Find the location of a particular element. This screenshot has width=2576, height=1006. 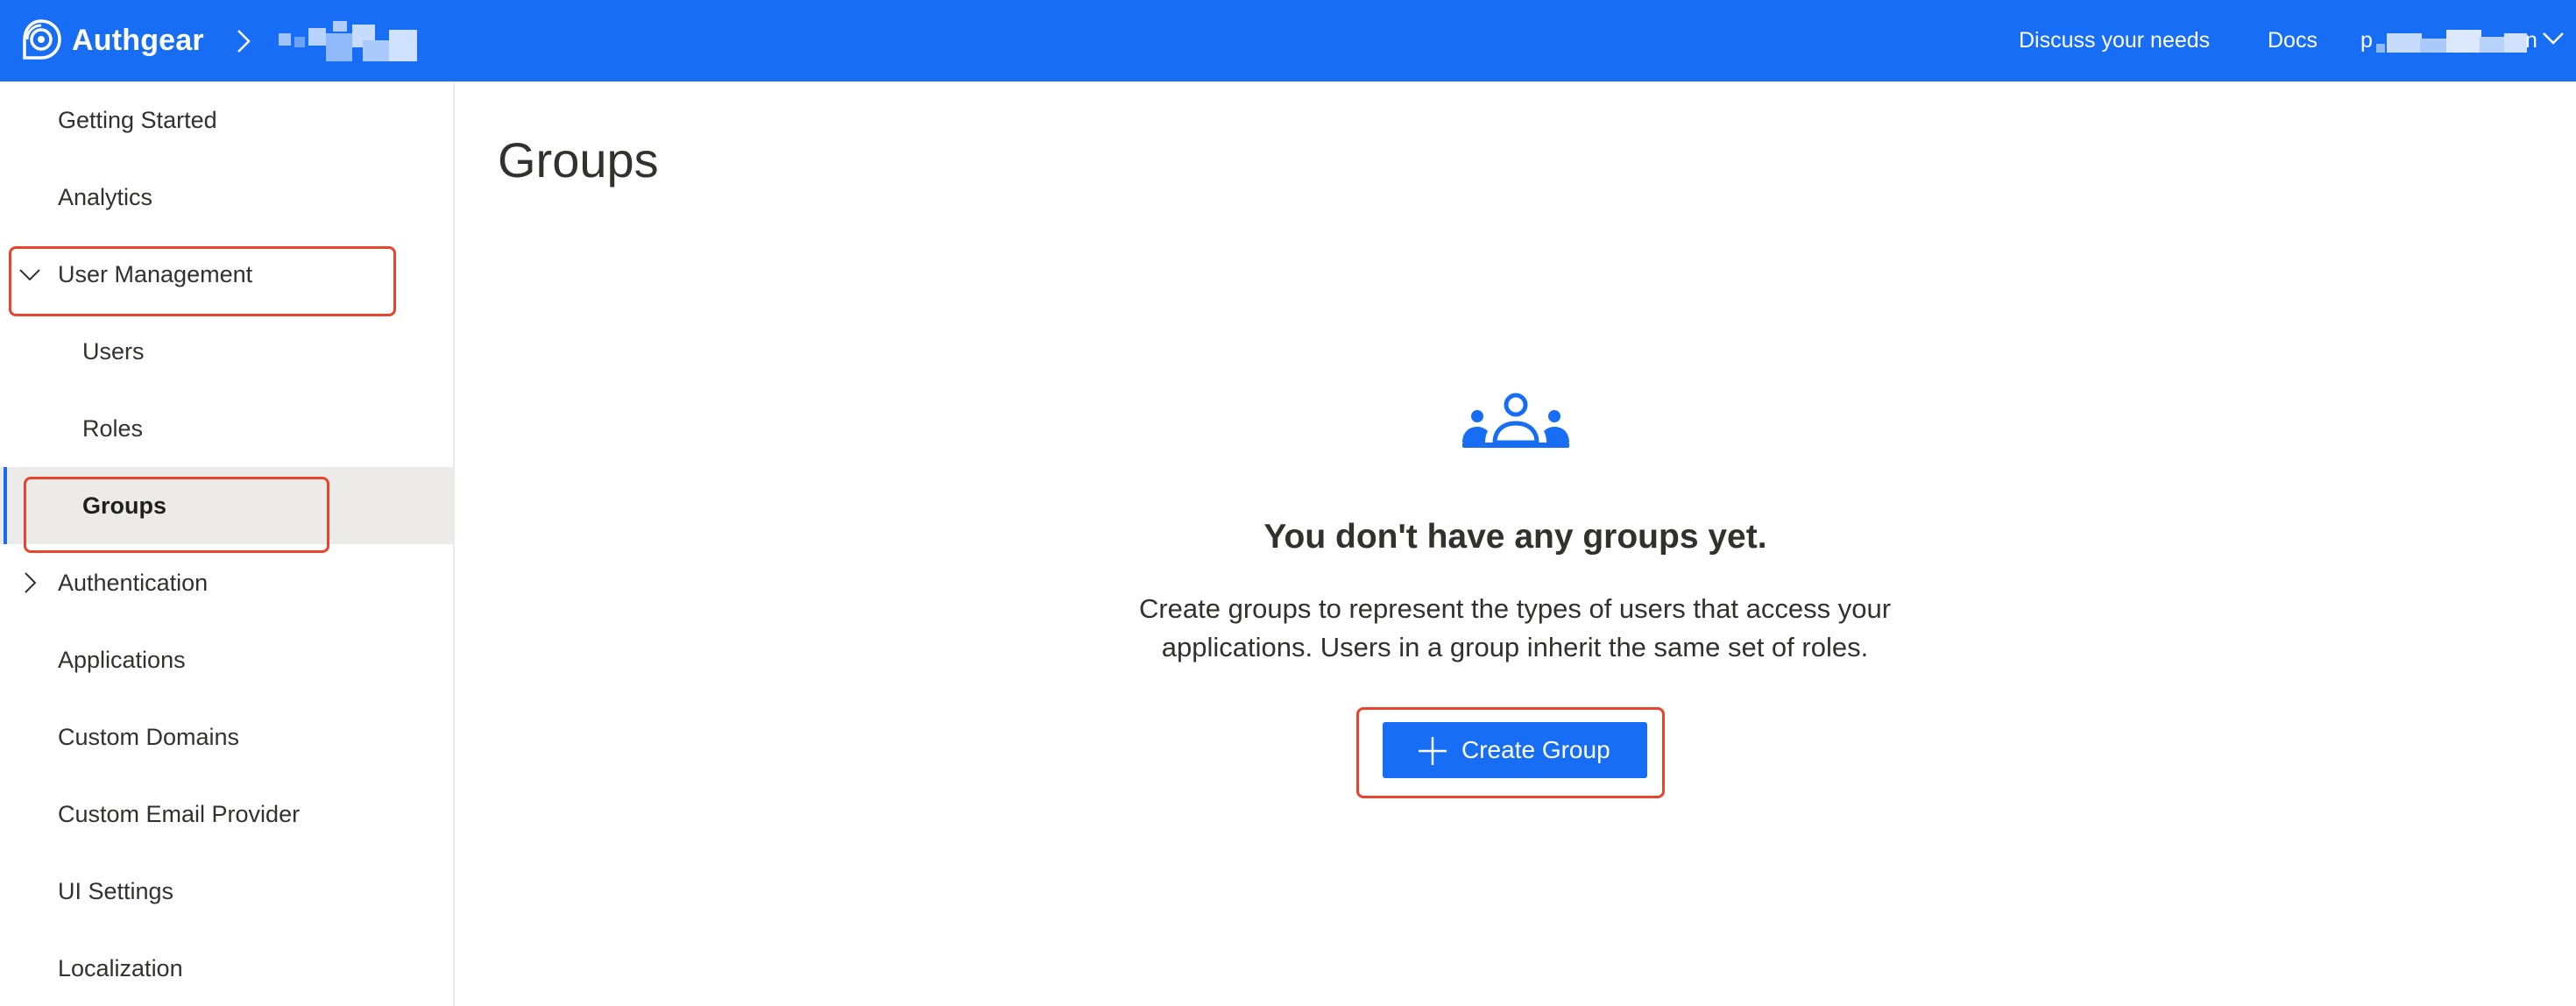

sidebar-item-getting-started: Getting Started is located at coordinates (226, 120).